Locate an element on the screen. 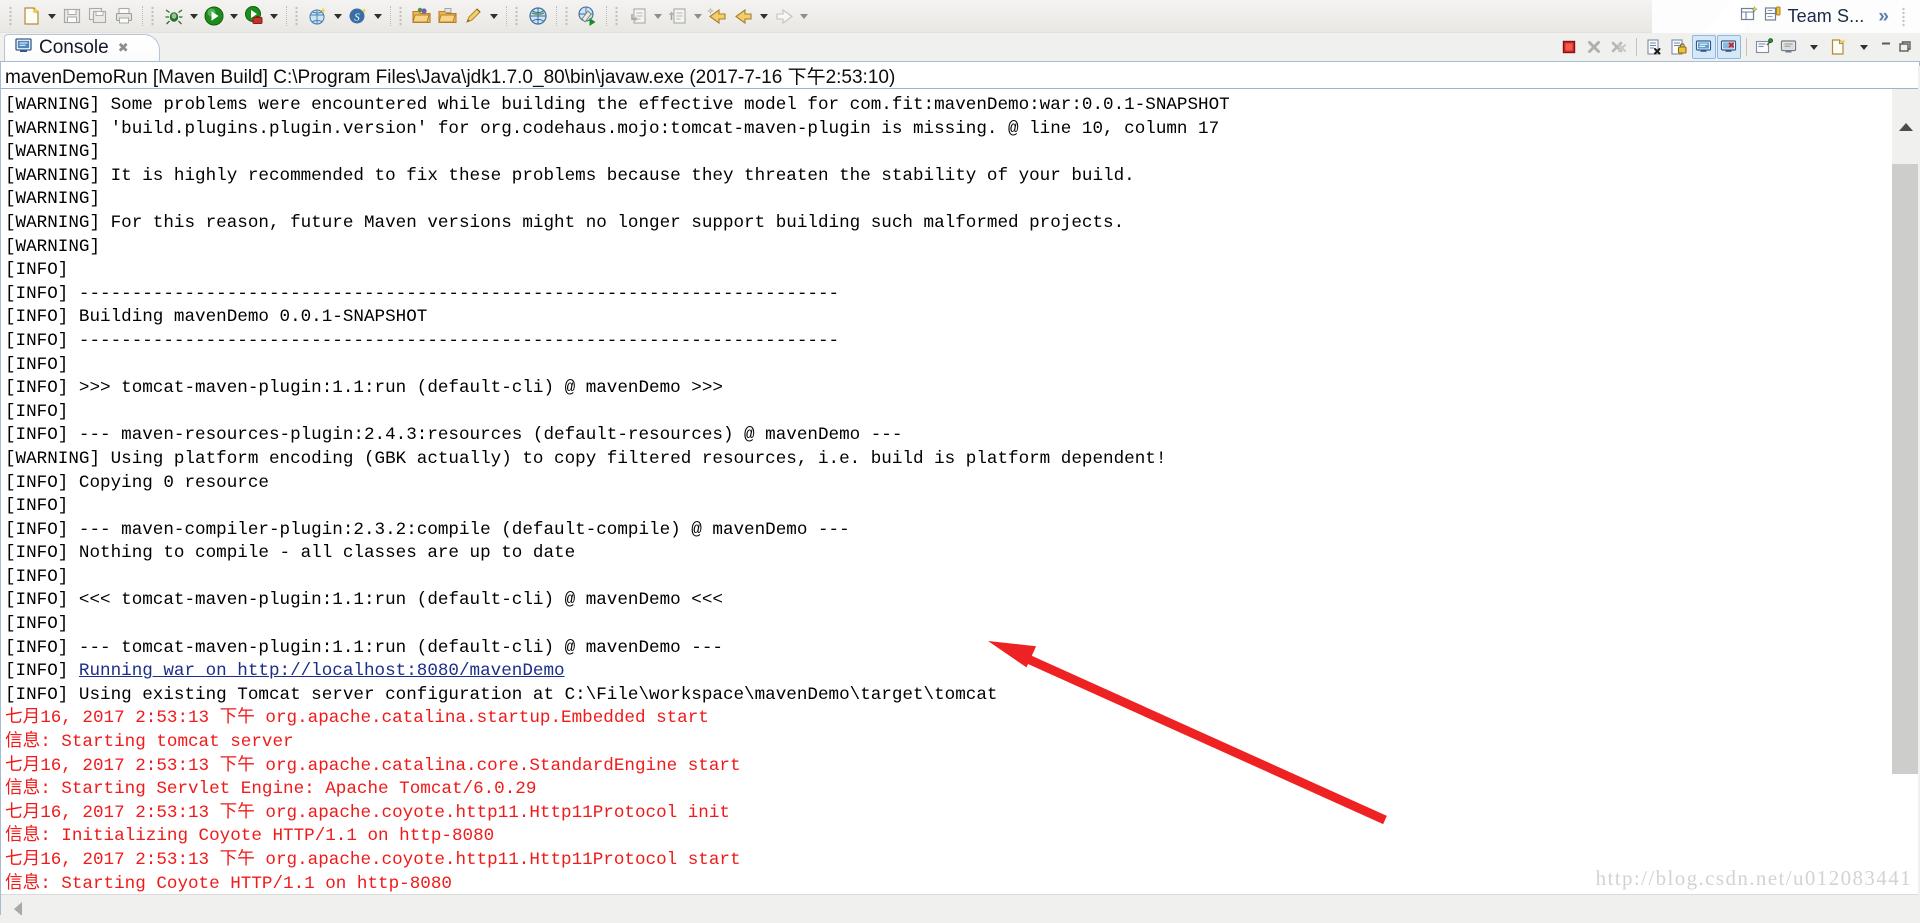 The image size is (1920, 923). search-dropdown is located at coordinates (378, 16).